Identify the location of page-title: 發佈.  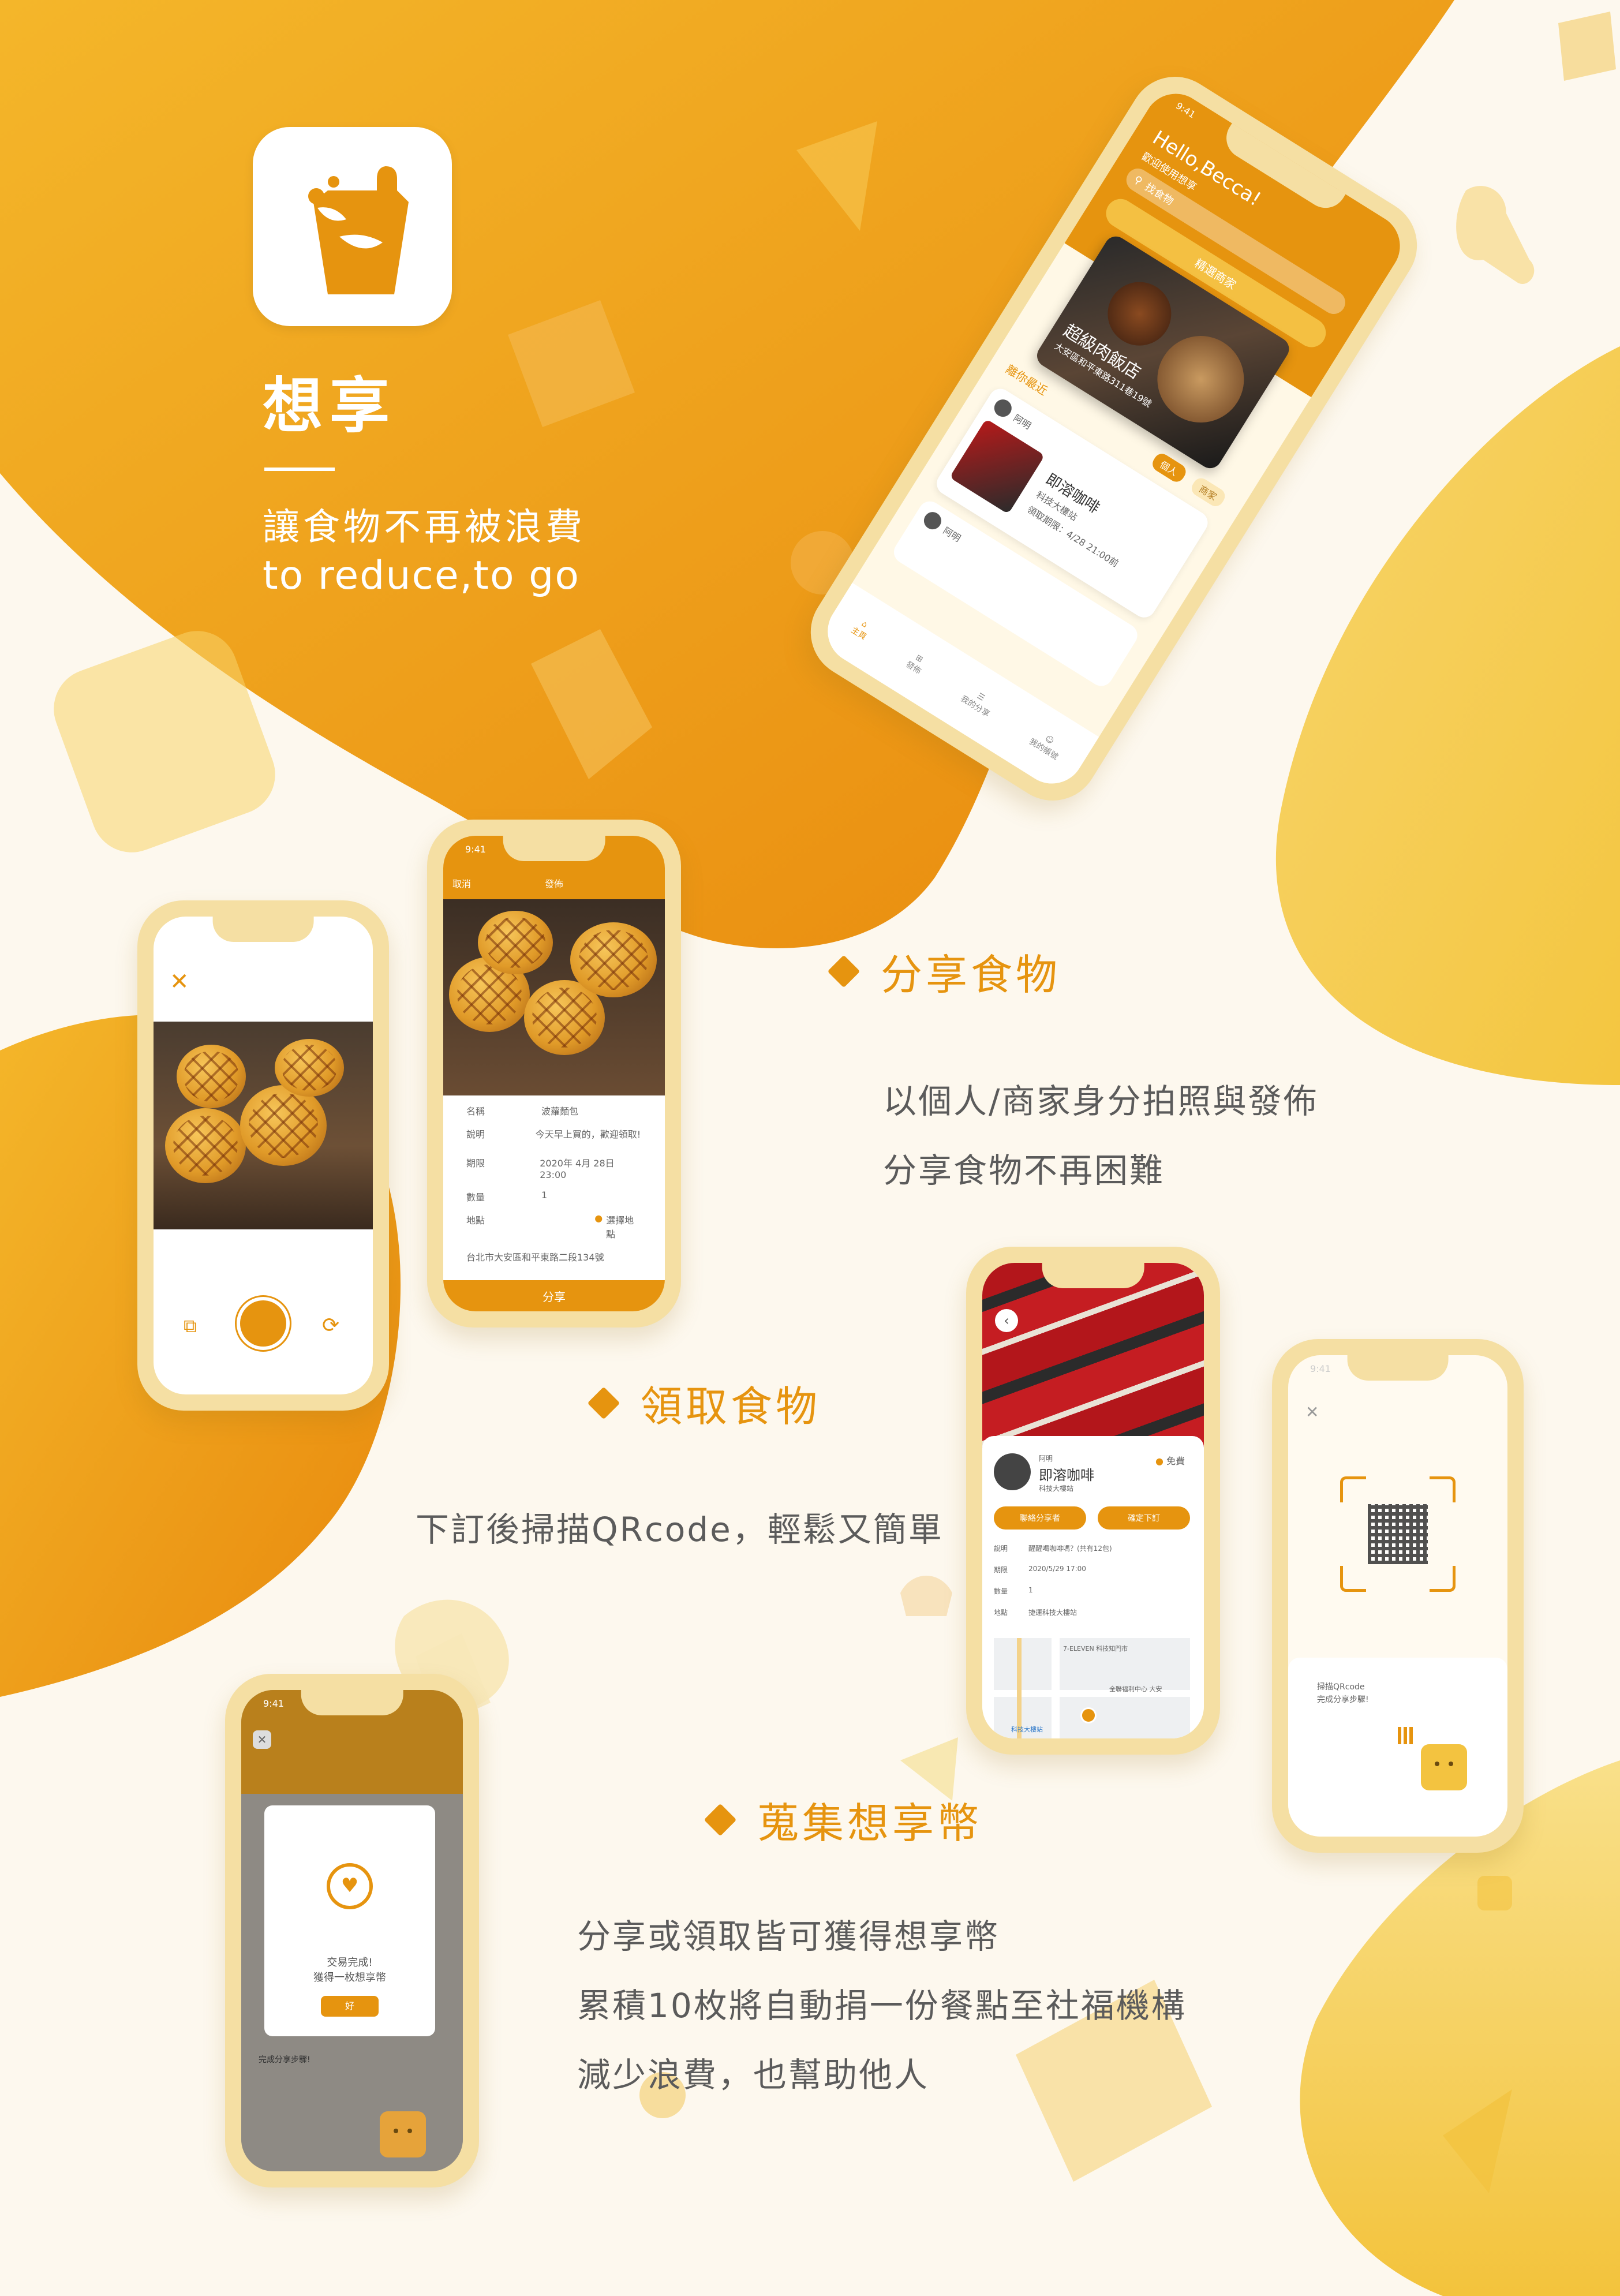
(553, 883).